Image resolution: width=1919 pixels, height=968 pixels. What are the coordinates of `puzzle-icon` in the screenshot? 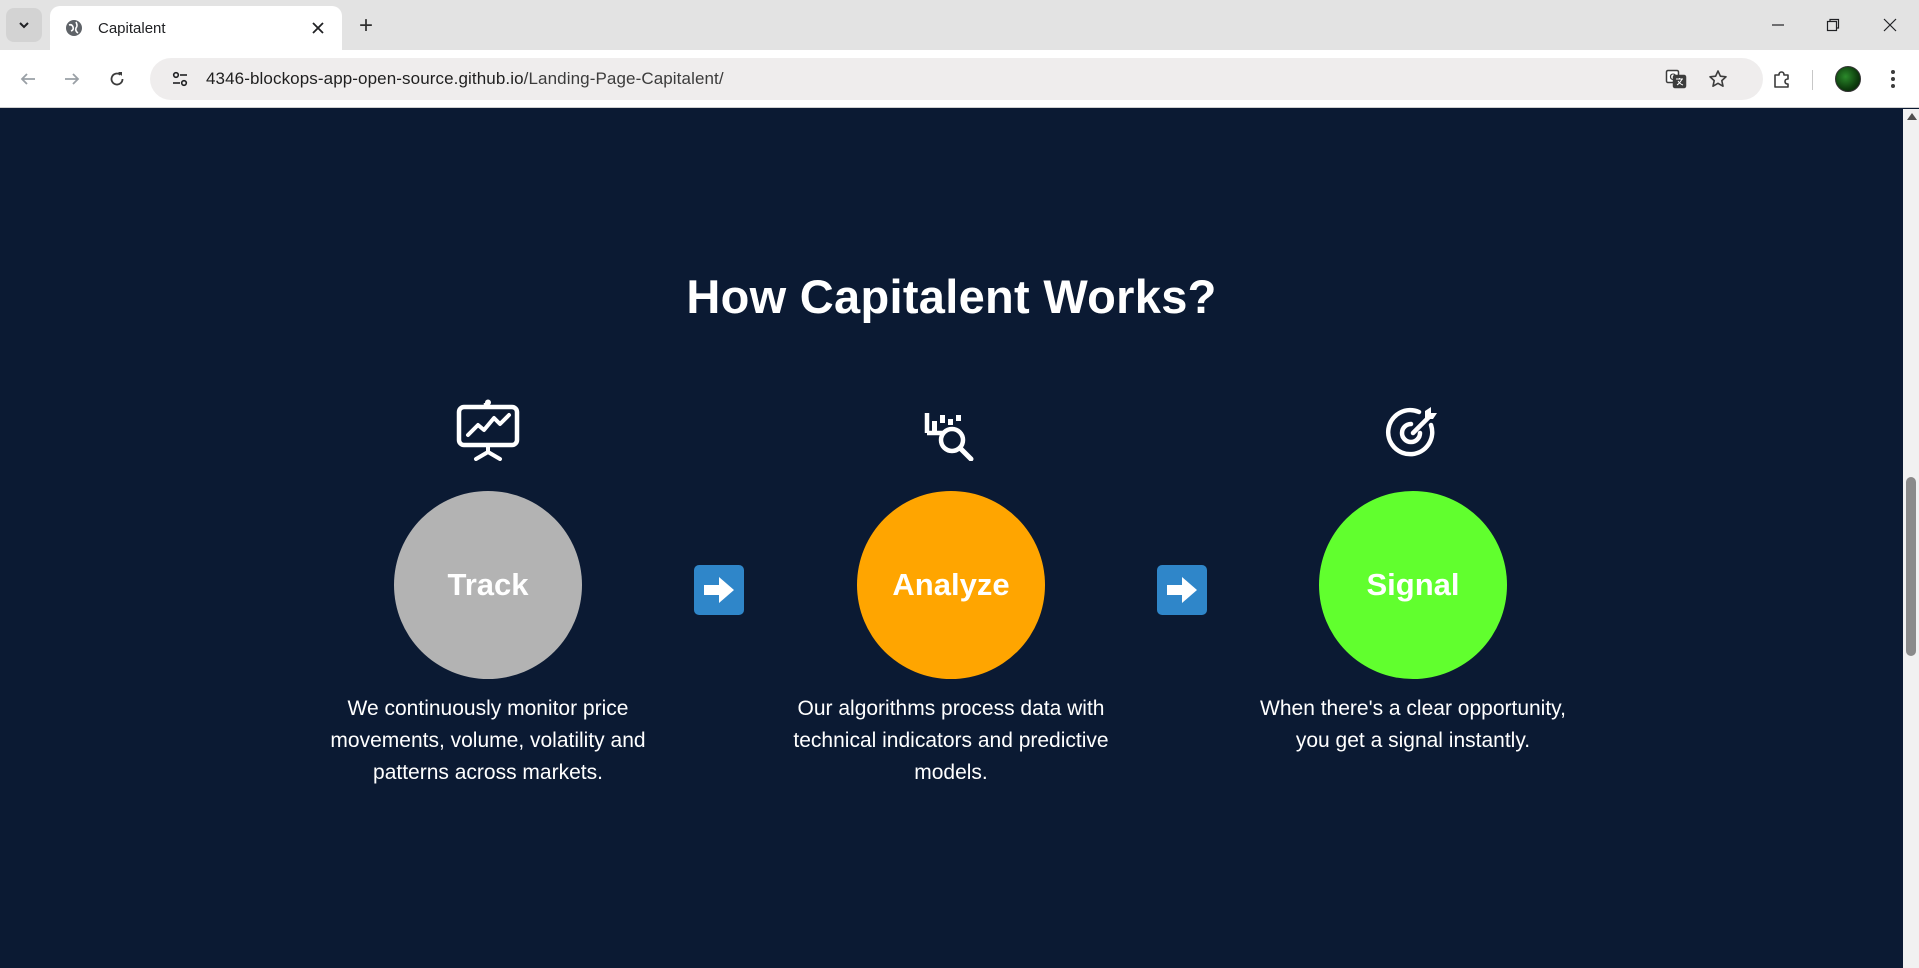 It's located at (1781, 79).